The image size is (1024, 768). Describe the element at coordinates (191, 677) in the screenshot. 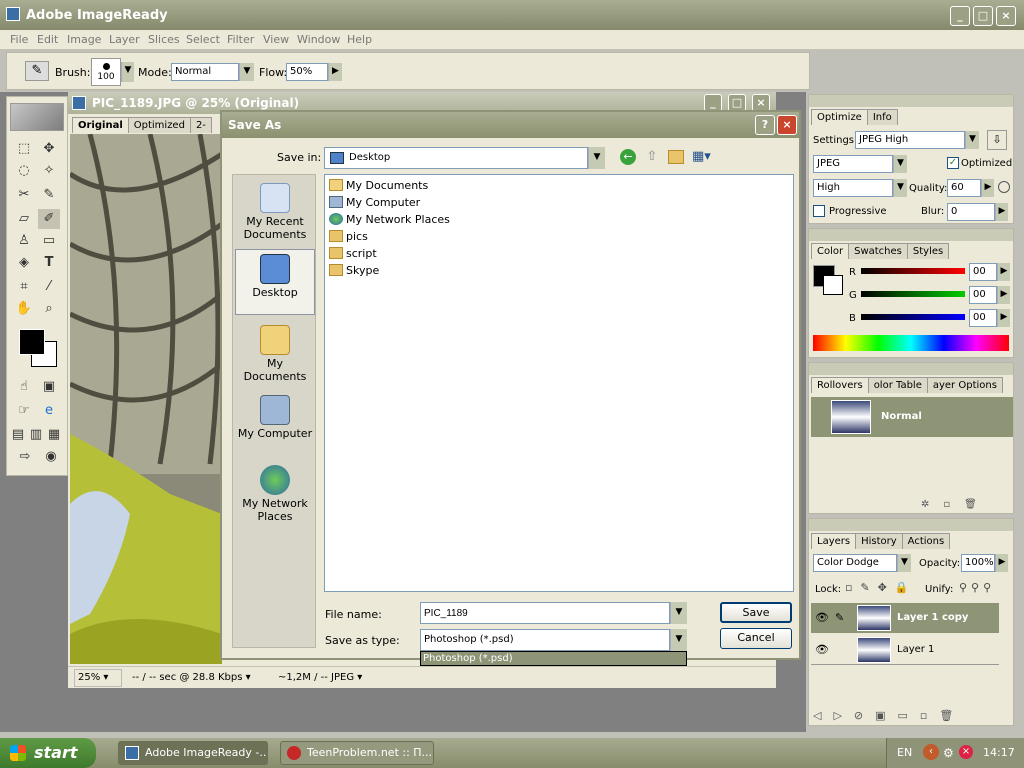

I see `download-speed-select: -- / -- sec @ 28.8 Kbps ▾` at that location.